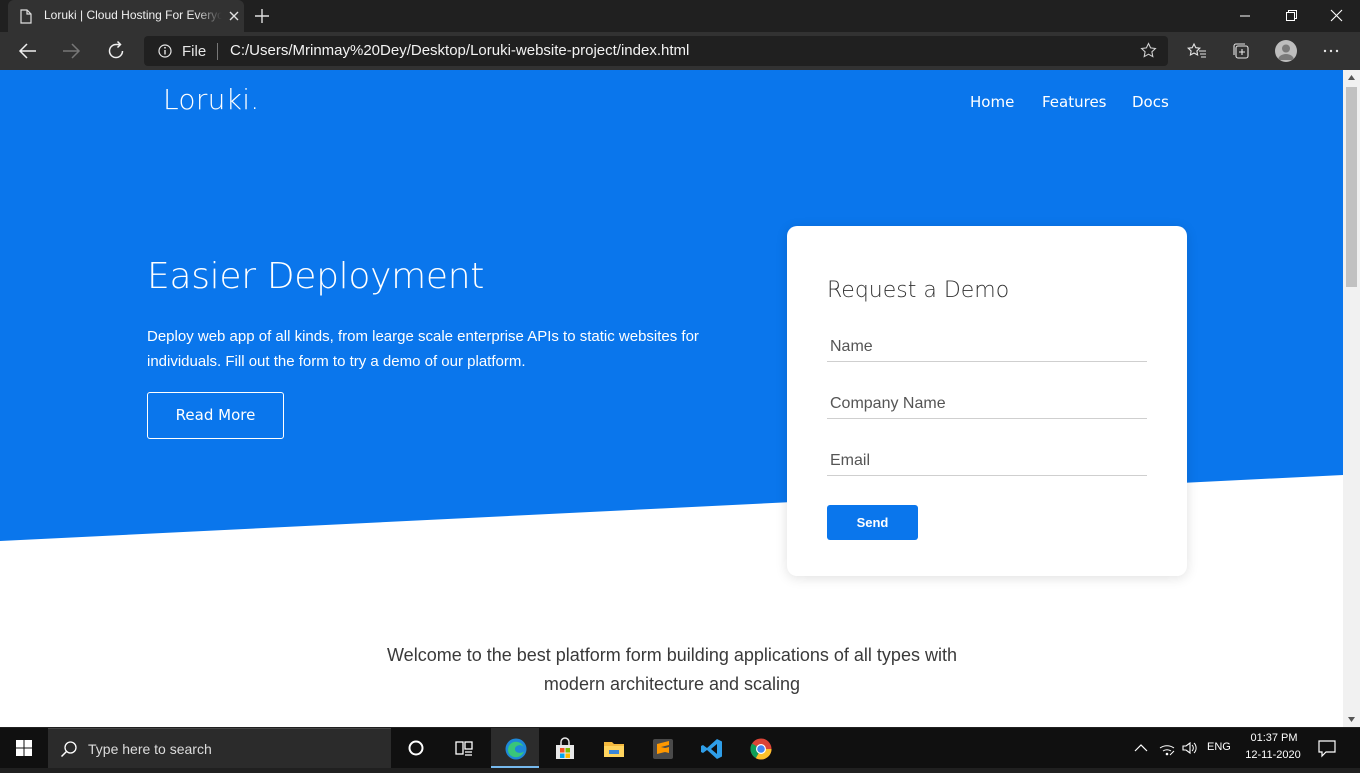 This screenshot has height=773, width=1360. What do you see at coordinates (987, 461) in the screenshot?
I see `email-input` at bounding box center [987, 461].